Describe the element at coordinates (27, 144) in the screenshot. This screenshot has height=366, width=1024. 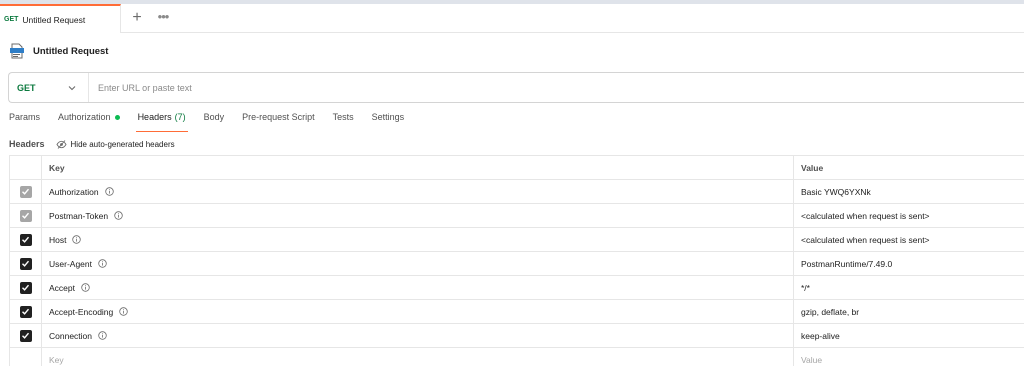
I see `headers-label: Headers` at that location.